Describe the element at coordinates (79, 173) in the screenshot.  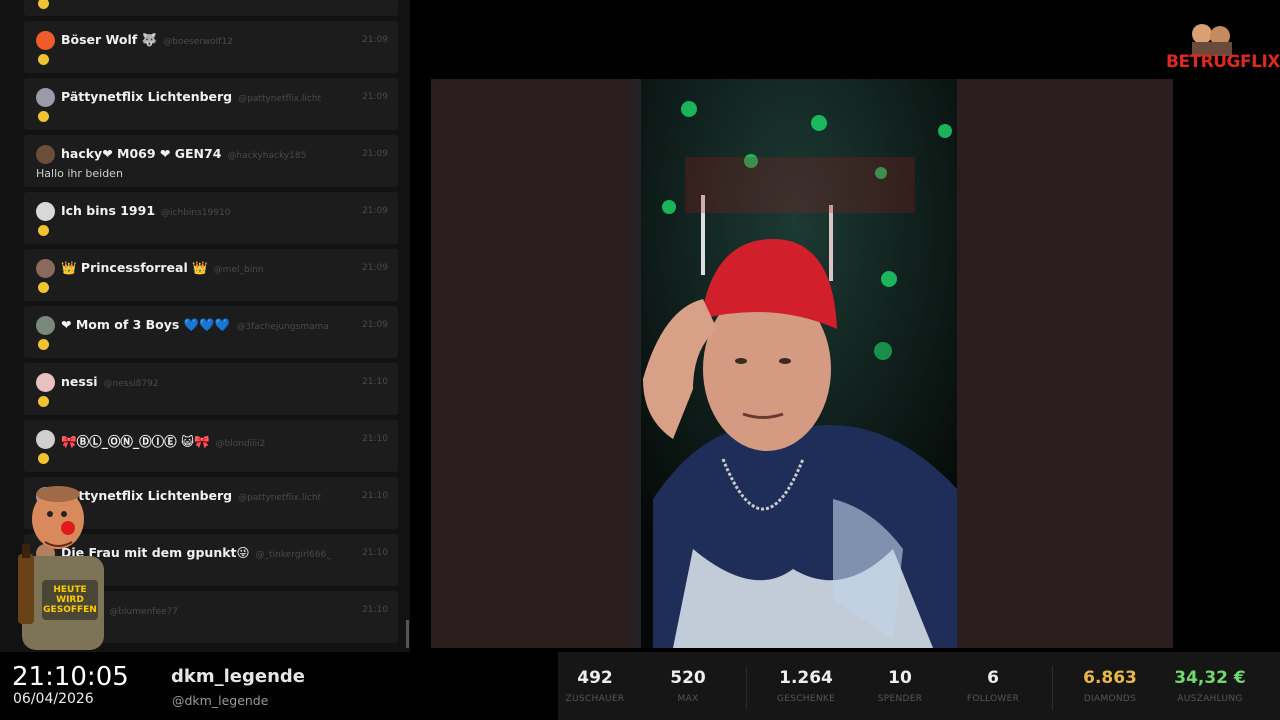
I see `chat-message-text: Hallo ihr beiden` at that location.